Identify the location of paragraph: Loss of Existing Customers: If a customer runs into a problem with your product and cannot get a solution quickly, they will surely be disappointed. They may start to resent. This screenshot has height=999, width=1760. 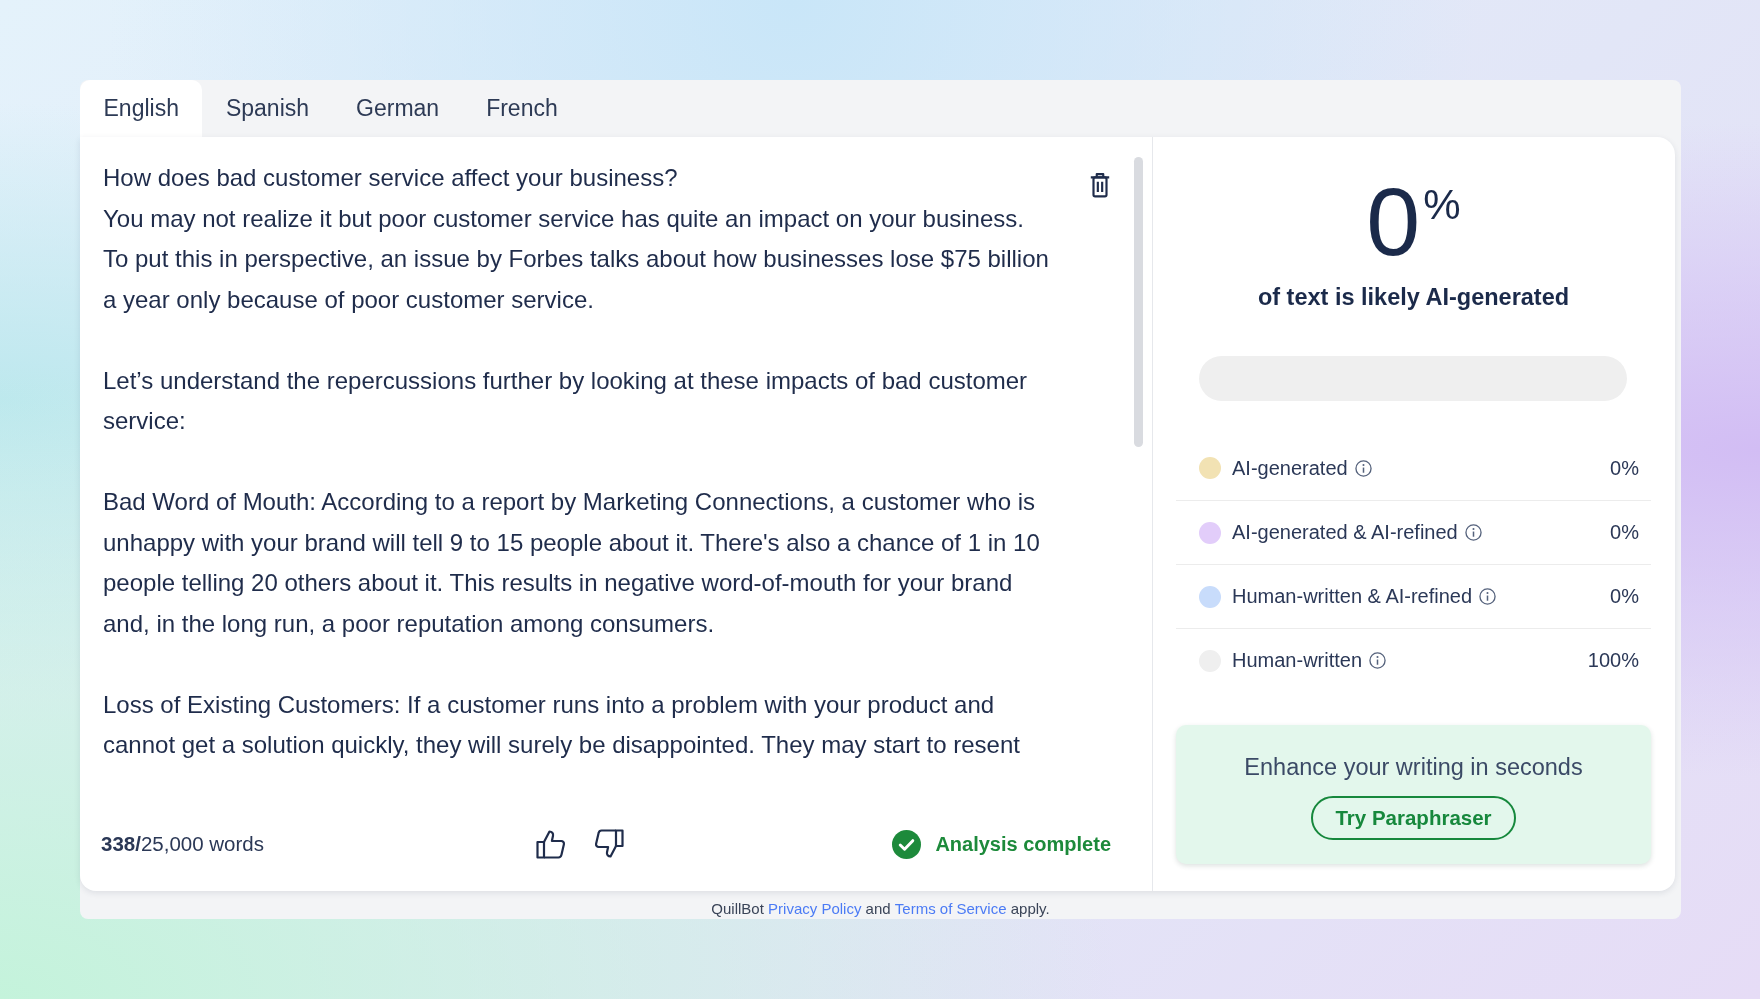
(562, 724).